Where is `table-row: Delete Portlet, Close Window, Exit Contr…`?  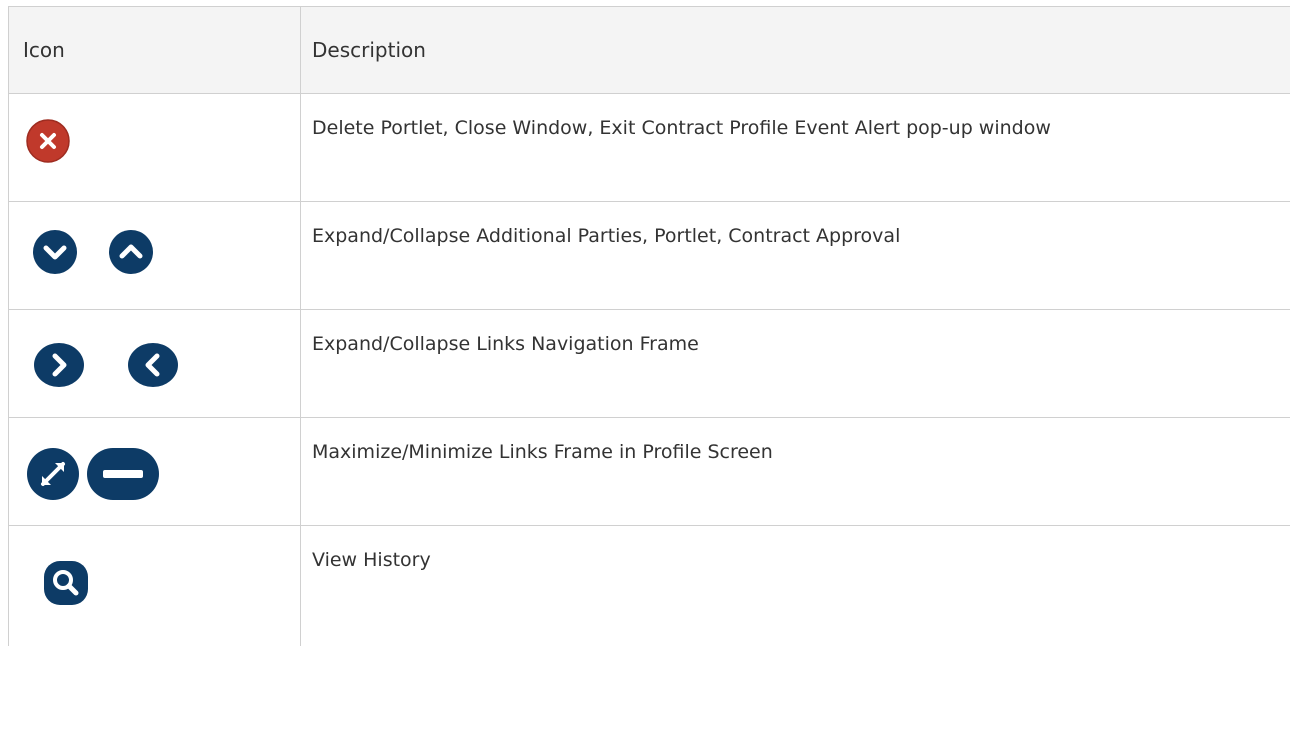
table-row: Delete Portlet, Close Window, Exit Contr… is located at coordinates (649, 147).